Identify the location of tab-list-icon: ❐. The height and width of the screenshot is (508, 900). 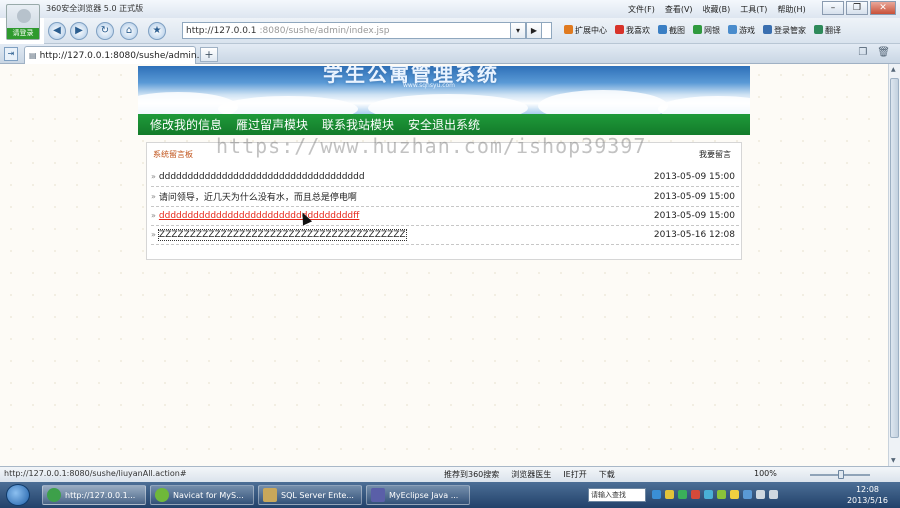
(862, 52).